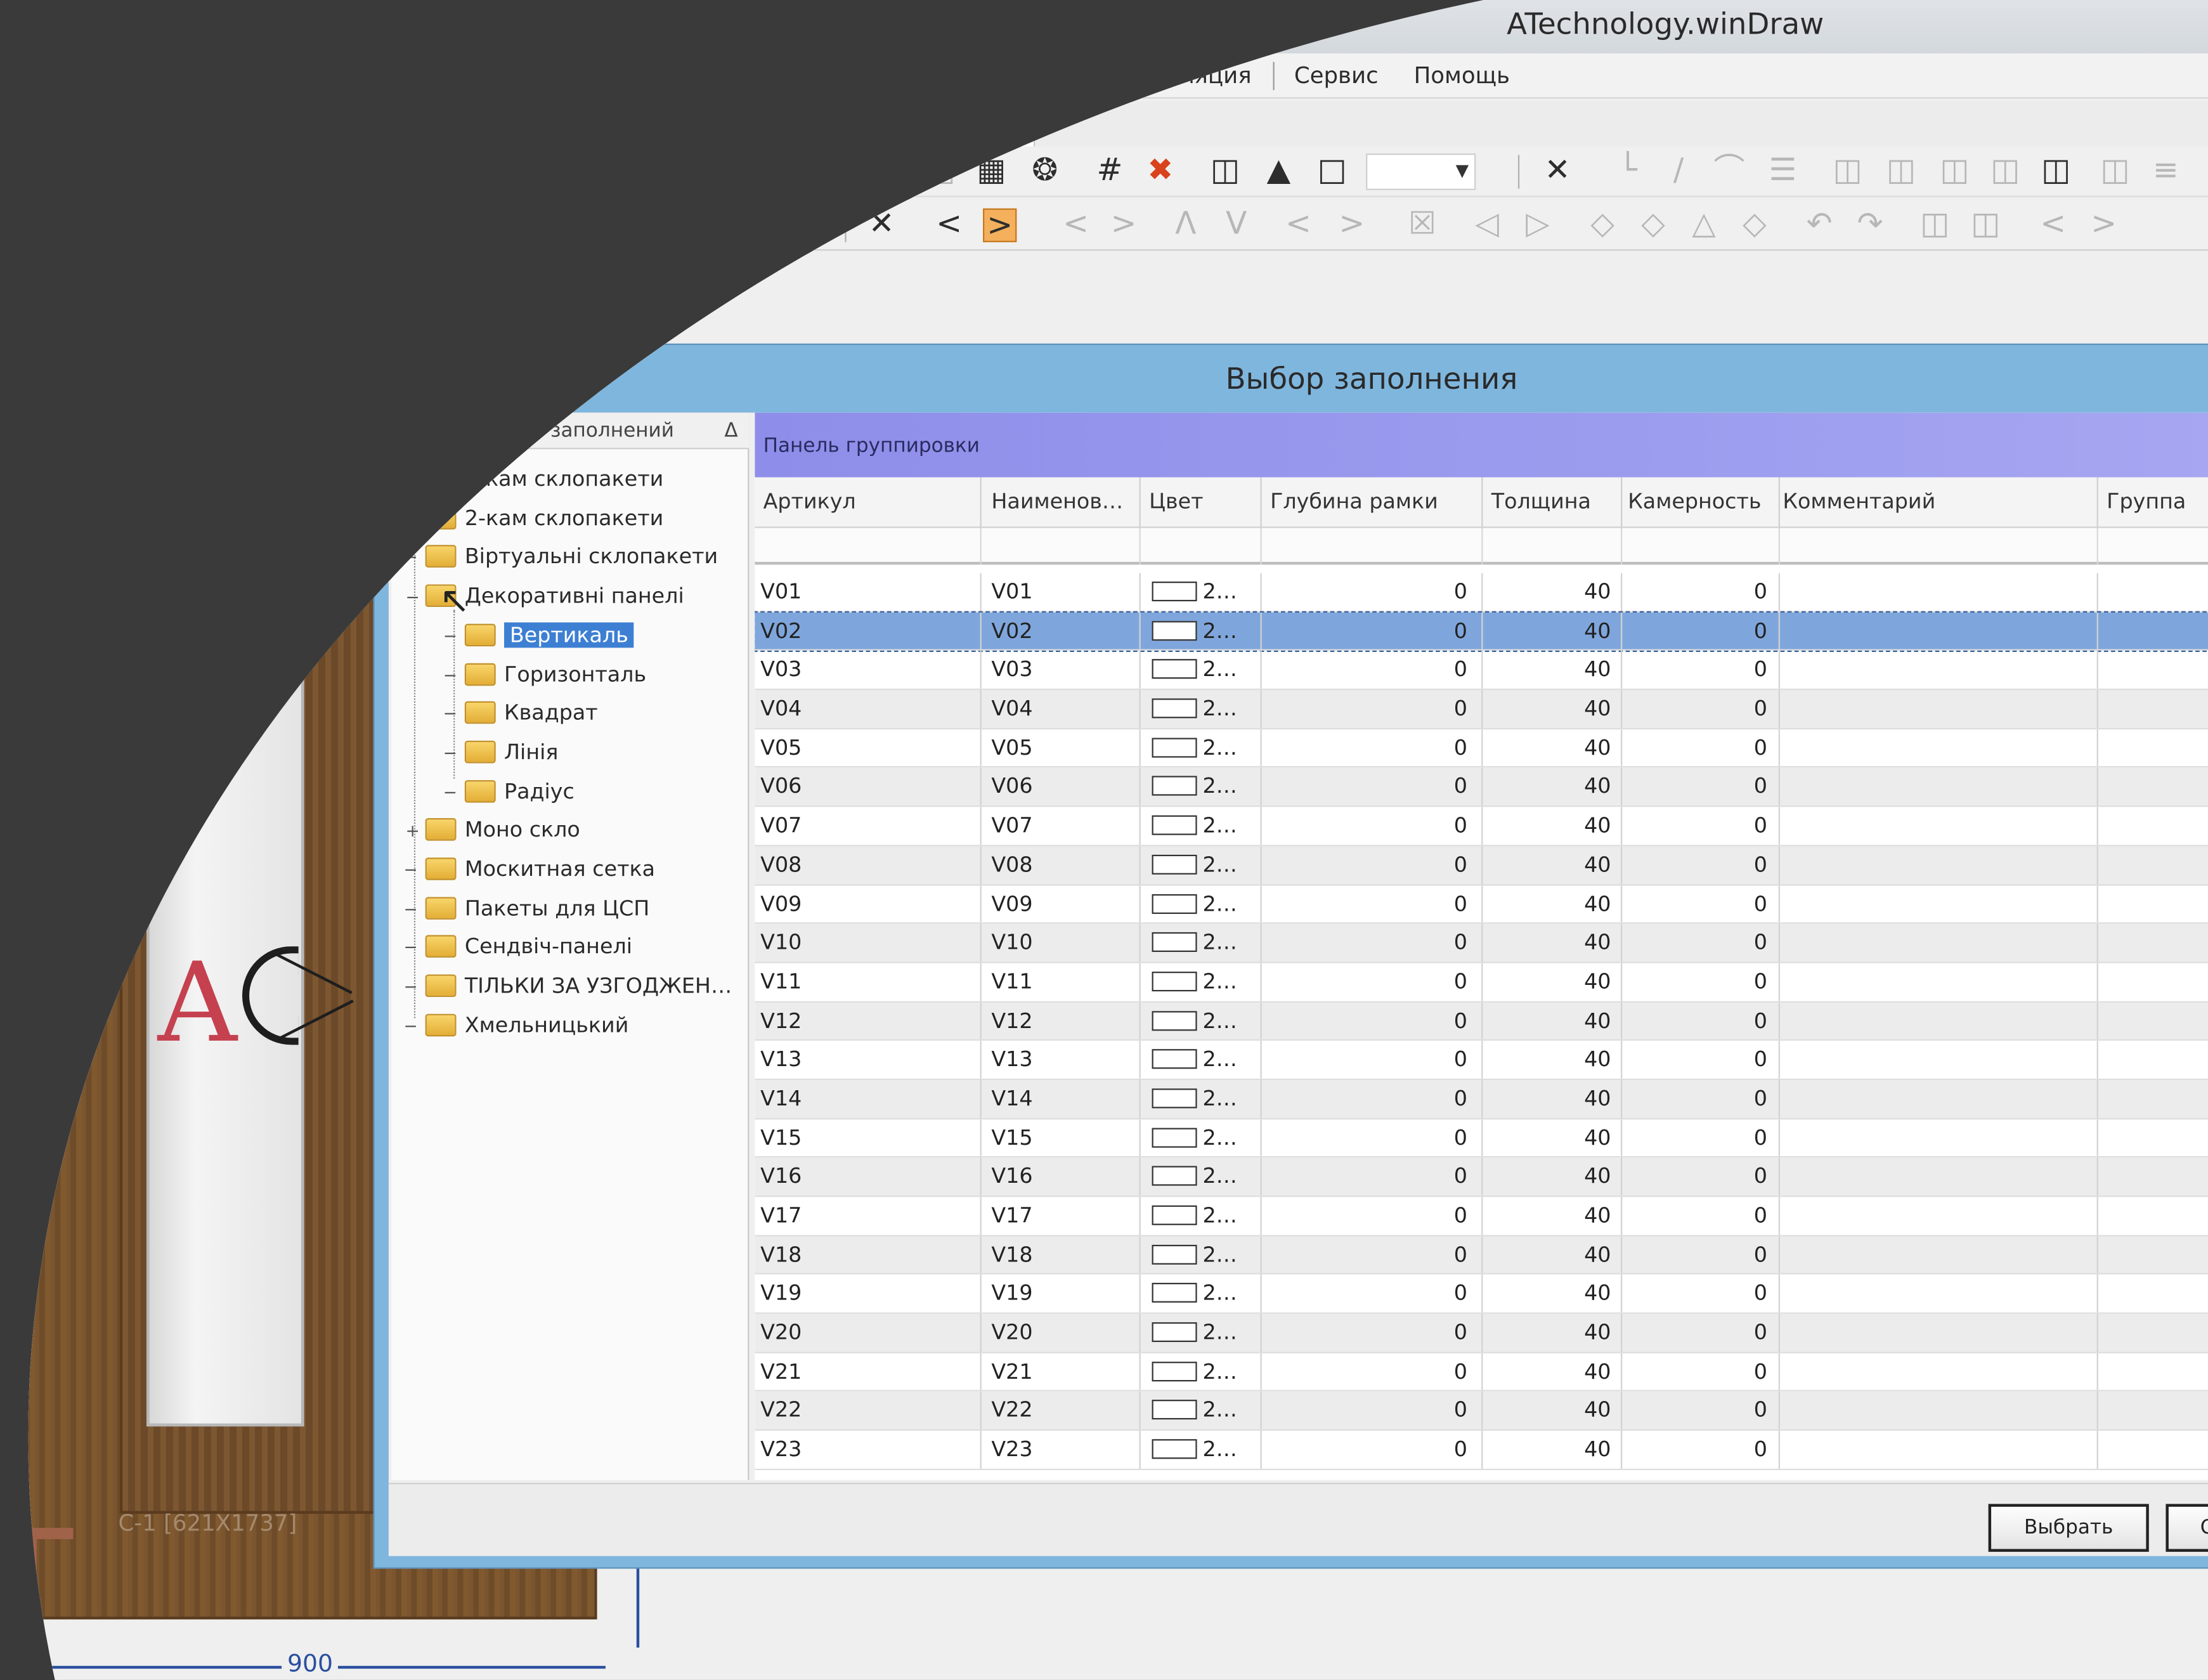 The width and height of the screenshot is (2208, 1680). Describe the element at coordinates (1870, 225) in the screenshot. I see `redo-icon: ↷` at that location.